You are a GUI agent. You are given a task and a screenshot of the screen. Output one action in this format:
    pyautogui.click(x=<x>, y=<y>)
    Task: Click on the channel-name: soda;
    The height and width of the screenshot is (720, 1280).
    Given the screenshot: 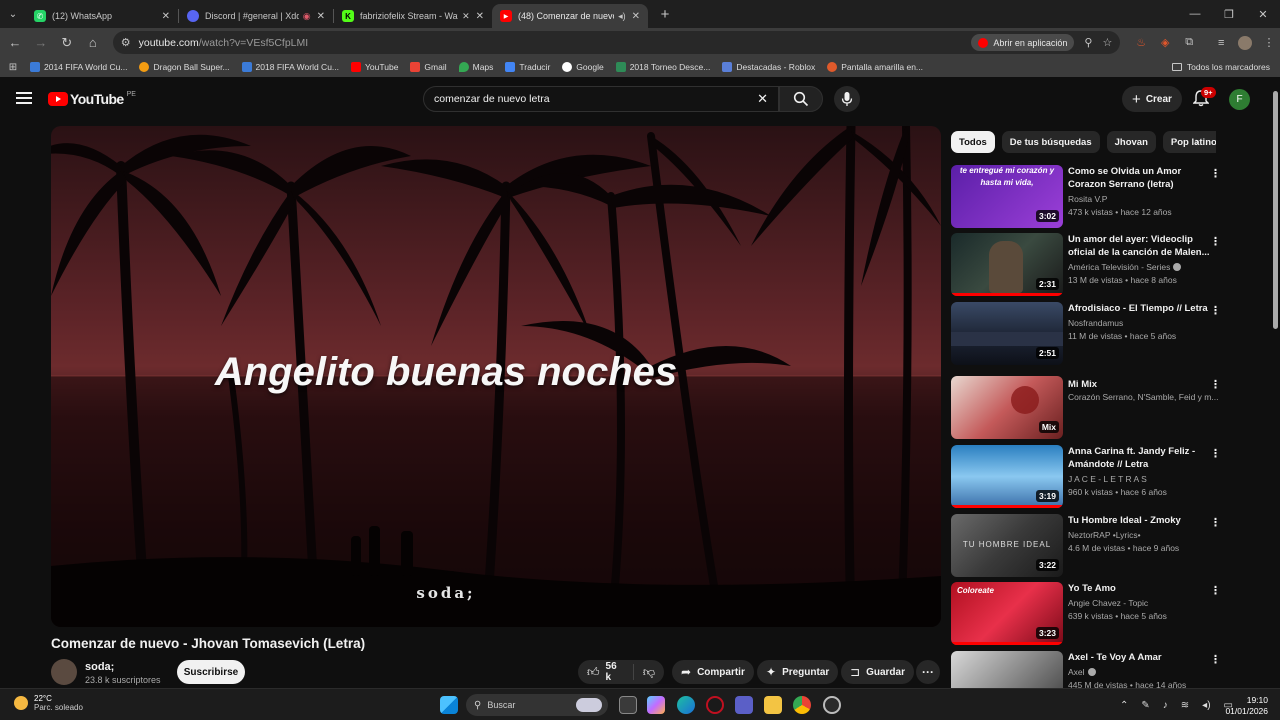 What is the action you would take?
    pyautogui.click(x=99, y=667)
    